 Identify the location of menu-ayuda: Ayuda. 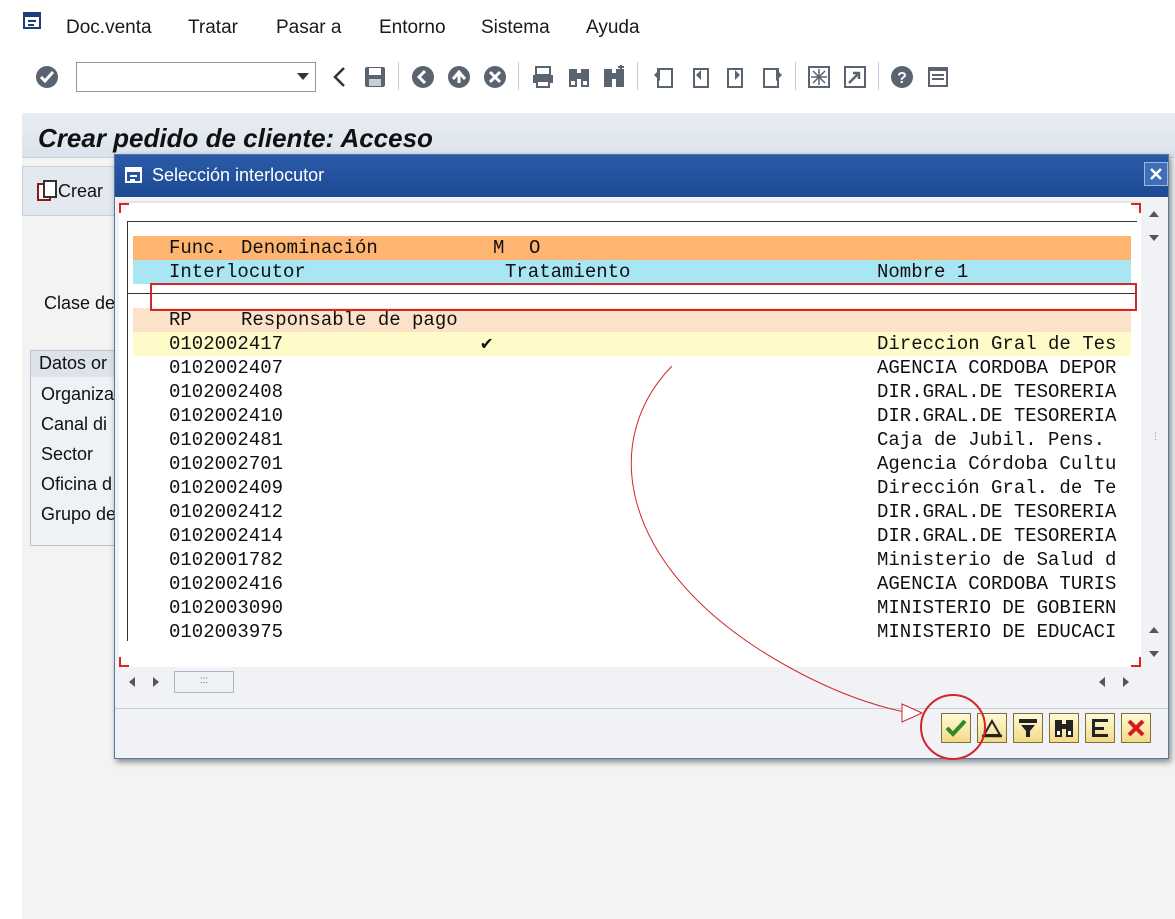
(613, 28).